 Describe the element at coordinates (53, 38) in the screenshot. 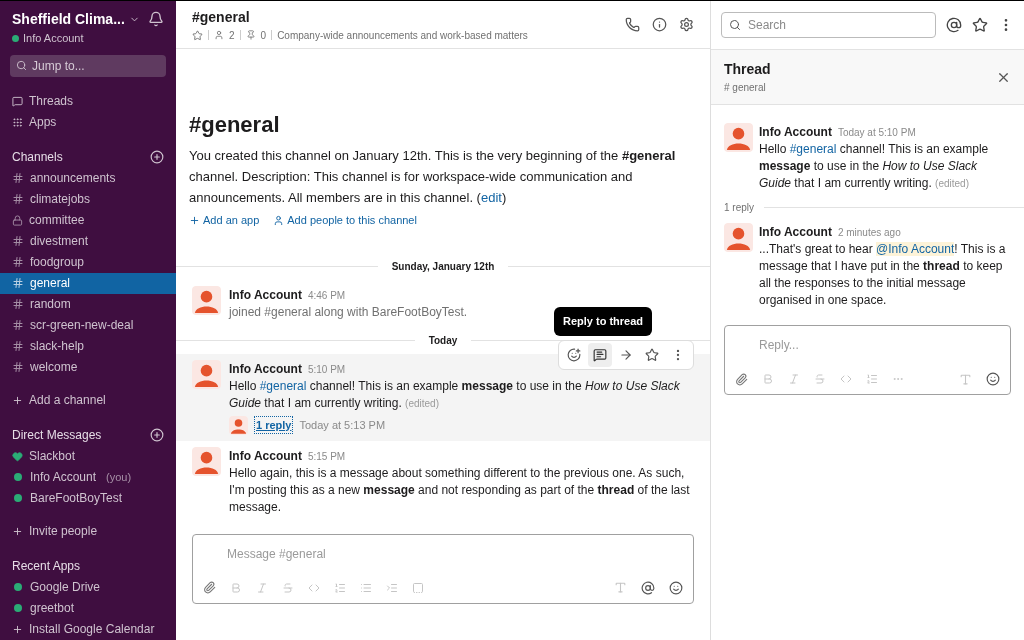

I see `user-name: Info Account` at that location.